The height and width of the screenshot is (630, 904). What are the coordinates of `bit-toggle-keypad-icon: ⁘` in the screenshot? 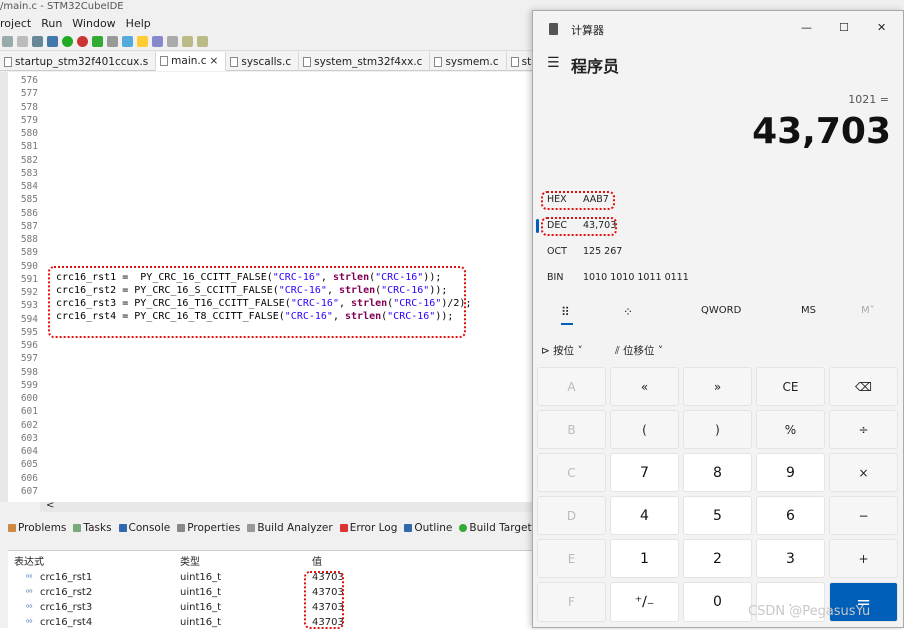 It's located at (628, 312).